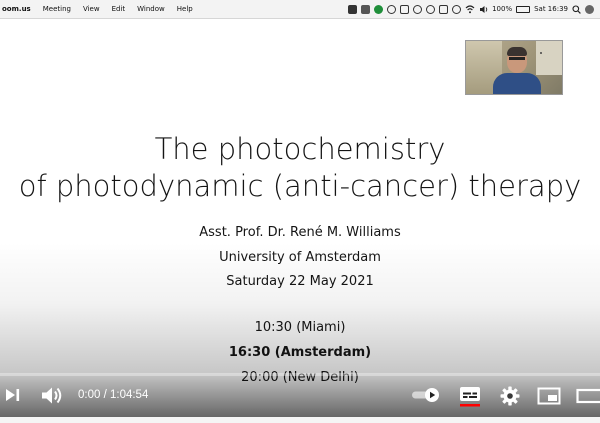 The image size is (600, 423). I want to click on webcam-background-window, so click(549, 58).